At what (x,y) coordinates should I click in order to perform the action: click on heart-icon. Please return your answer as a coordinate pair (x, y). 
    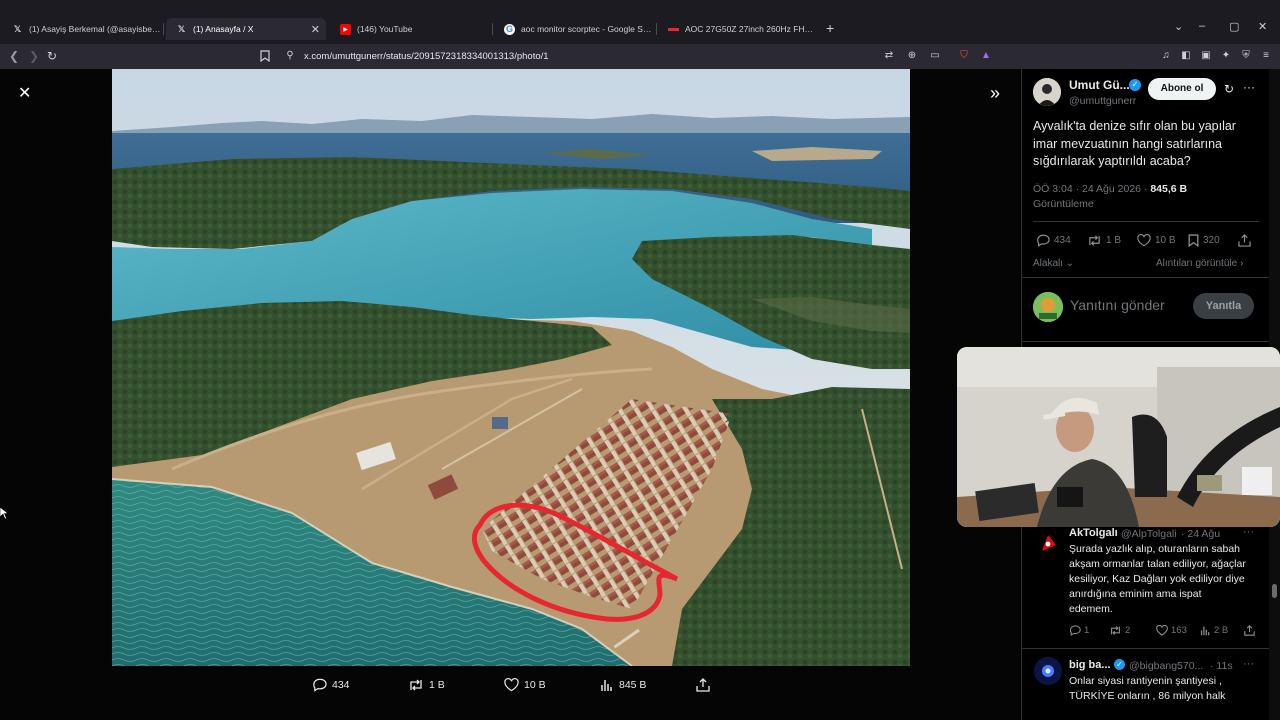
    Looking at the image, I should click on (1144, 240).